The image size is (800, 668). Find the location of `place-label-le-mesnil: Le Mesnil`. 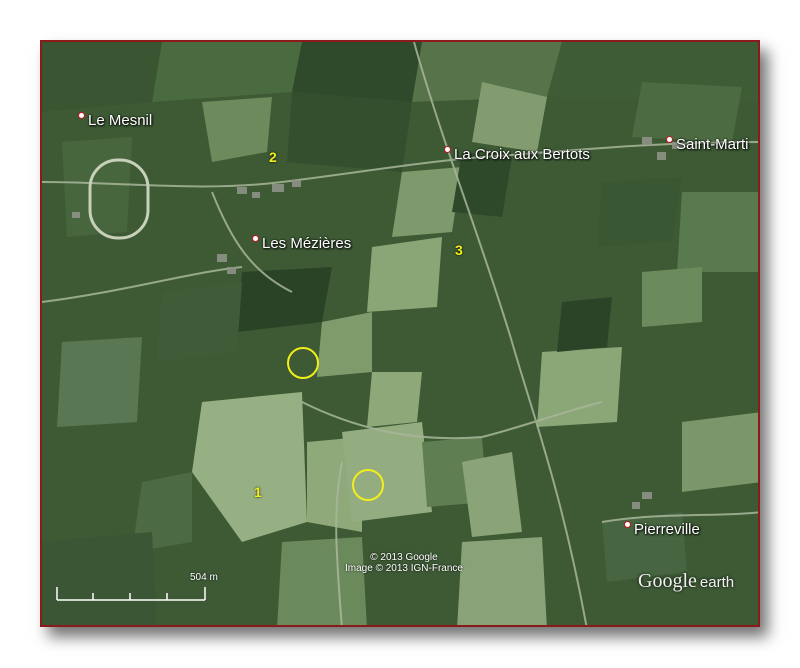

place-label-le-mesnil: Le Mesnil is located at coordinates (115, 120).